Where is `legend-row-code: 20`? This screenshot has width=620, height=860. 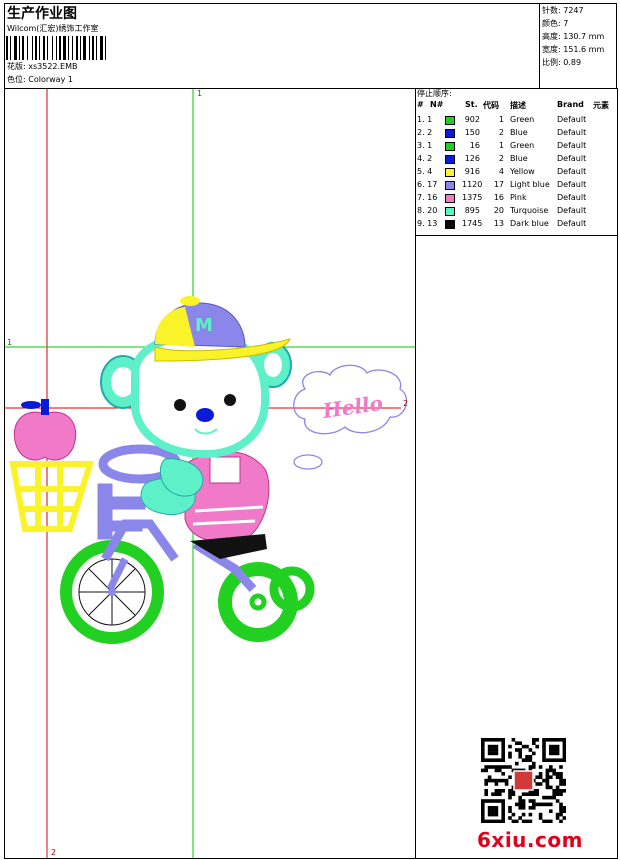
legend-row-code: 20 is located at coordinates (498, 210).